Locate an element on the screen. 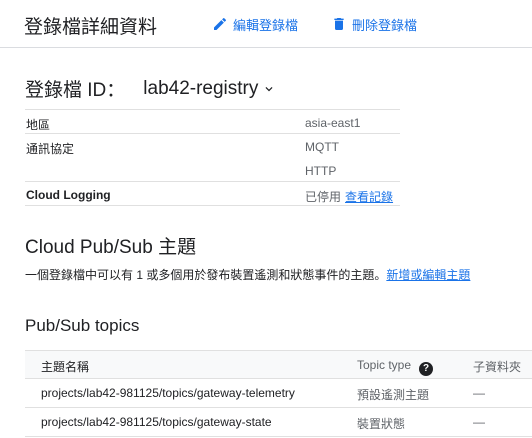  delete-registry-button: 刪除登錄檔 is located at coordinates (374, 24).